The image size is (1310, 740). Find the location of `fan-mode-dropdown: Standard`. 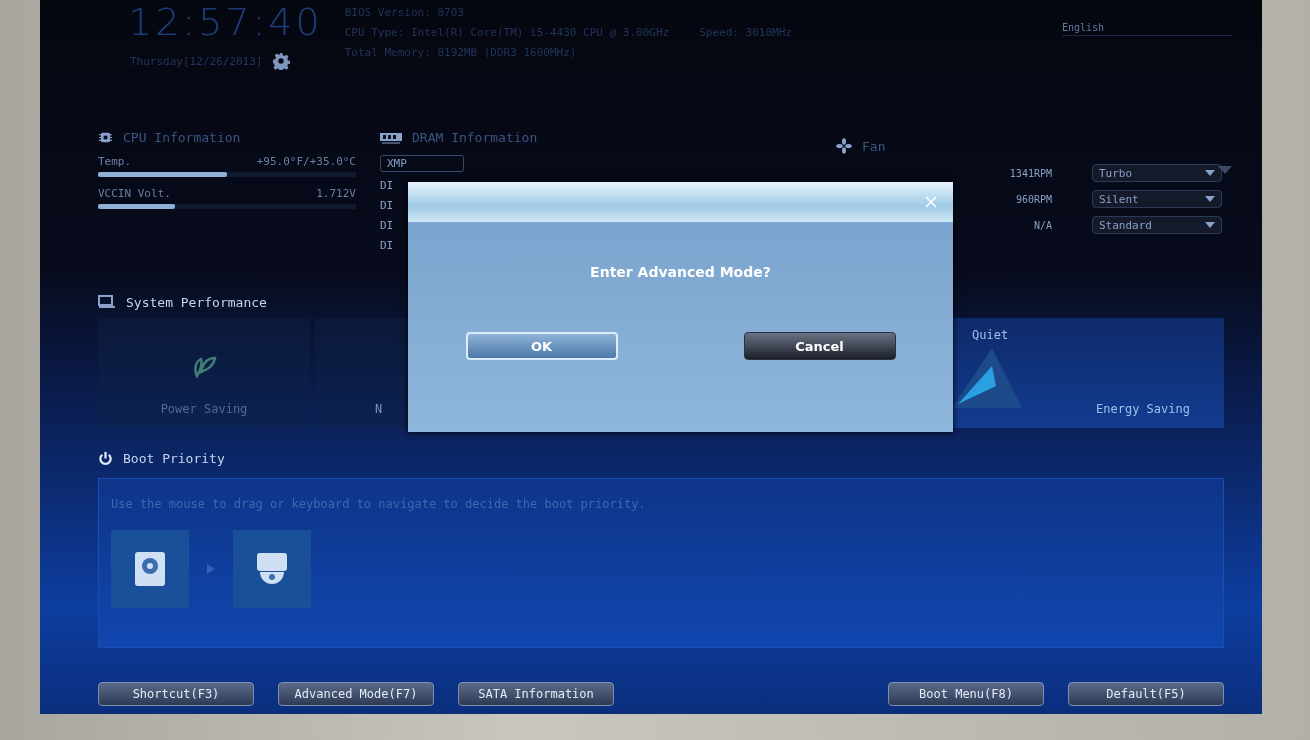

fan-mode-dropdown: Standard is located at coordinates (1157, 225).